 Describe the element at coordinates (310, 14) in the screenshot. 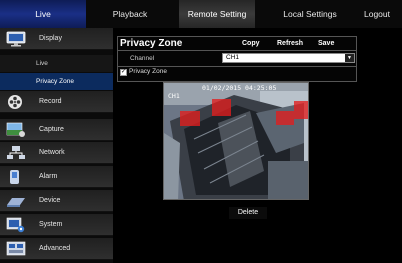

I see `tab-local-settings: Local Settings` at that location.